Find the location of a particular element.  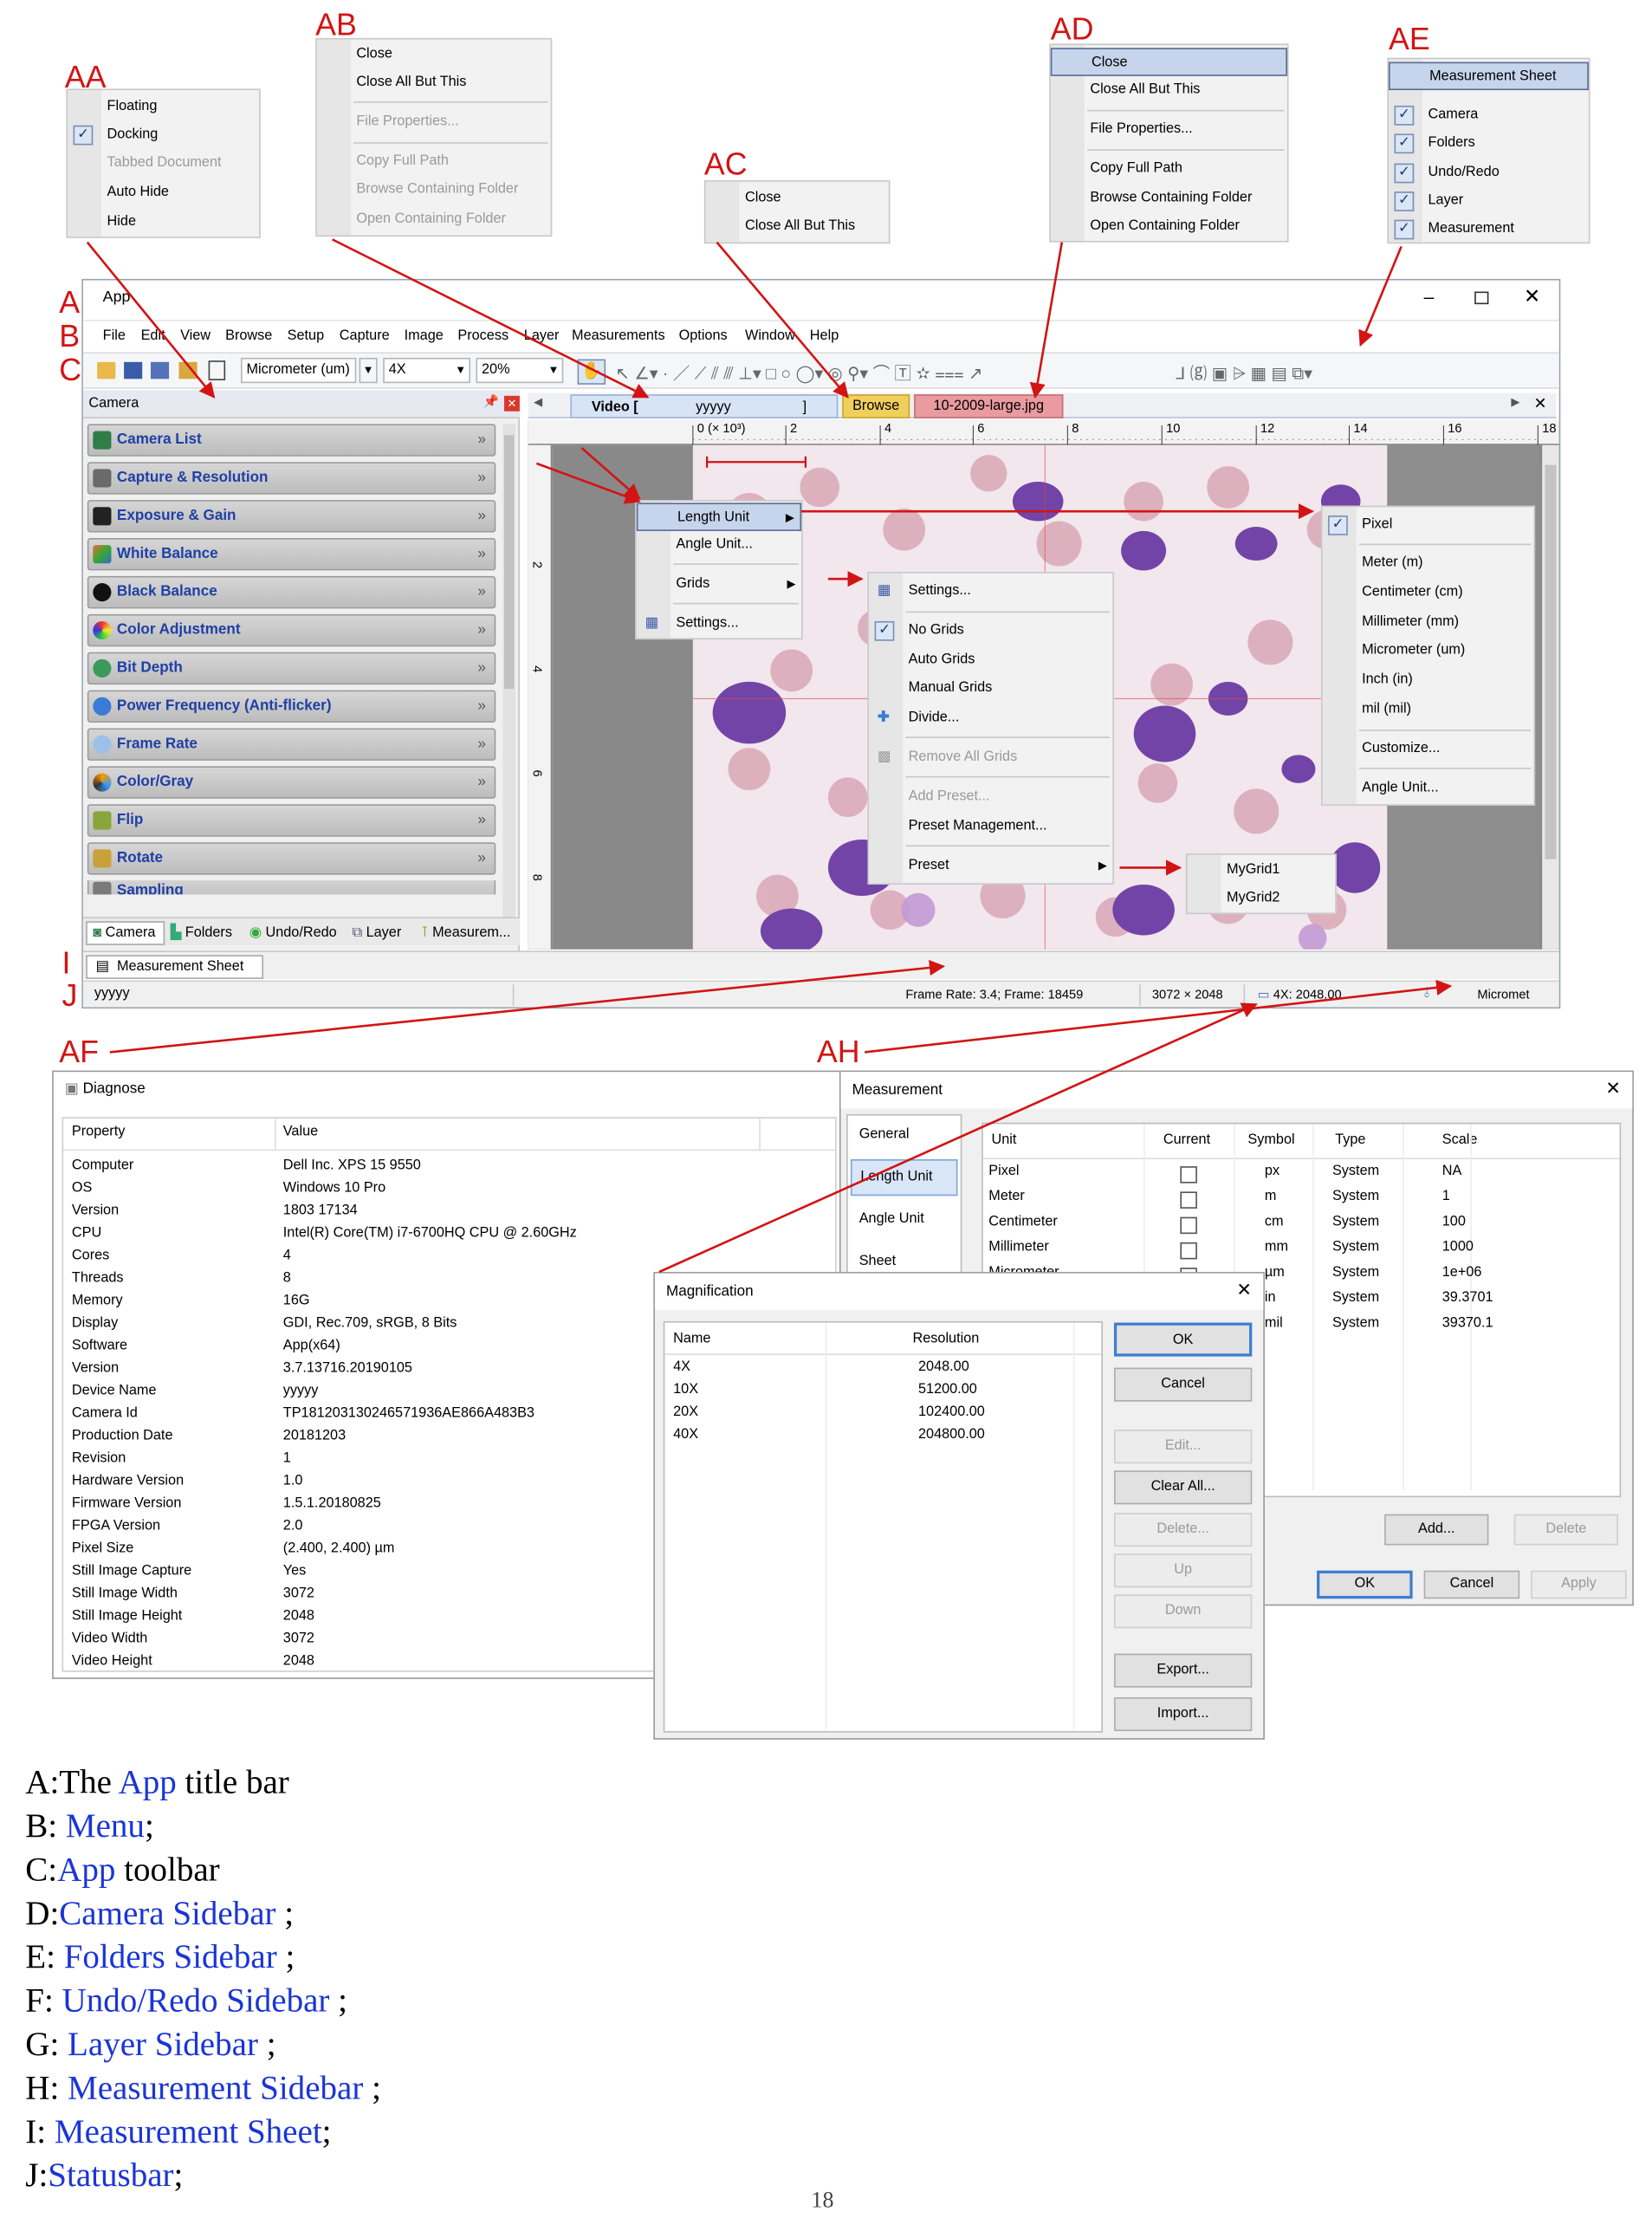

menu-window: Window is located at coordinates (770, 336).